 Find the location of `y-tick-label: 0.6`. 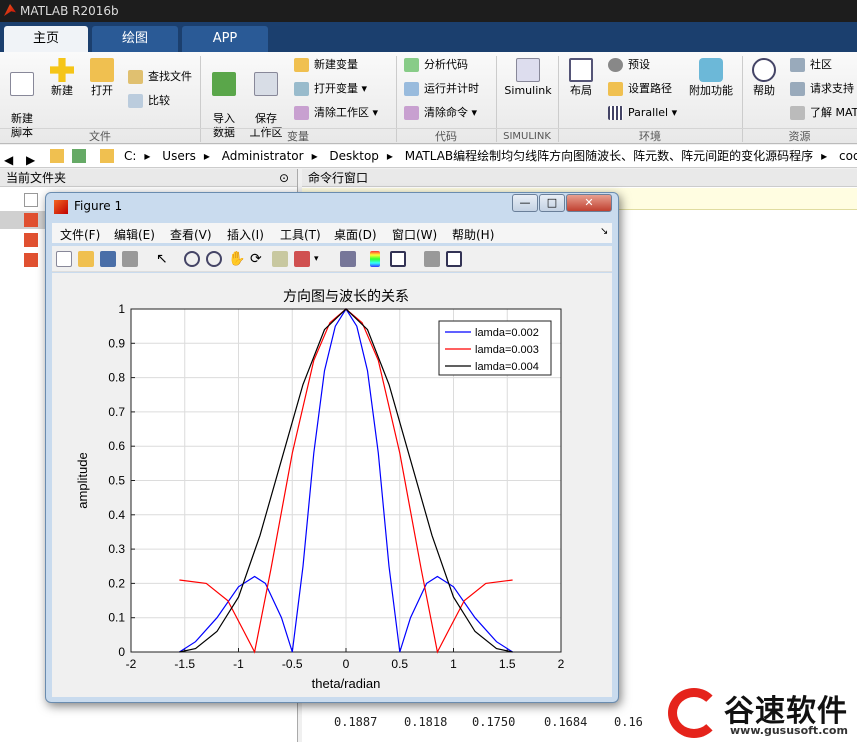

y-tick-label: 0.6 is located at coordinates (116, 446).